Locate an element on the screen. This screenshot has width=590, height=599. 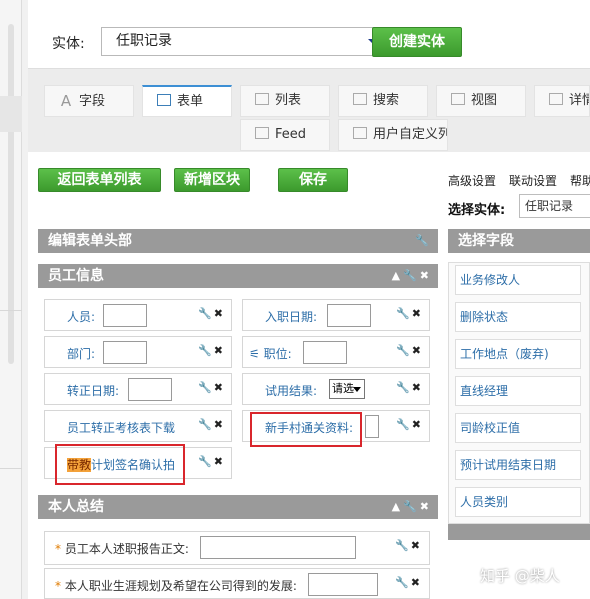
linkage-settings-link: 联动设置 is located at coordinates (533, 181).